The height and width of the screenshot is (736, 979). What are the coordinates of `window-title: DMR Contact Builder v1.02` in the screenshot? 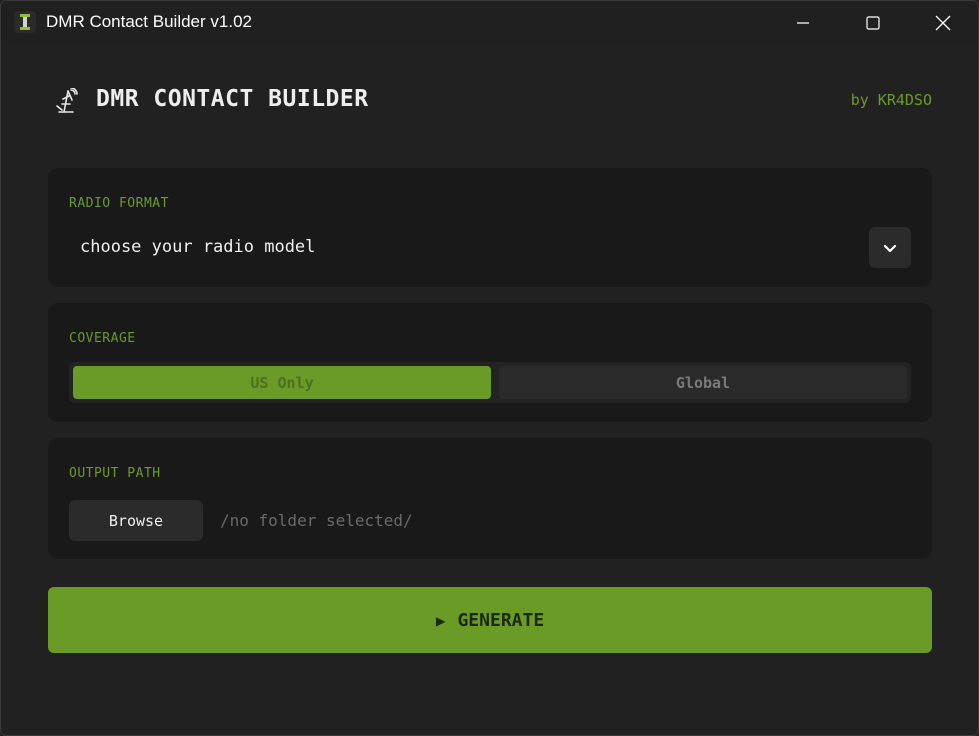 It's located at (149, 21).